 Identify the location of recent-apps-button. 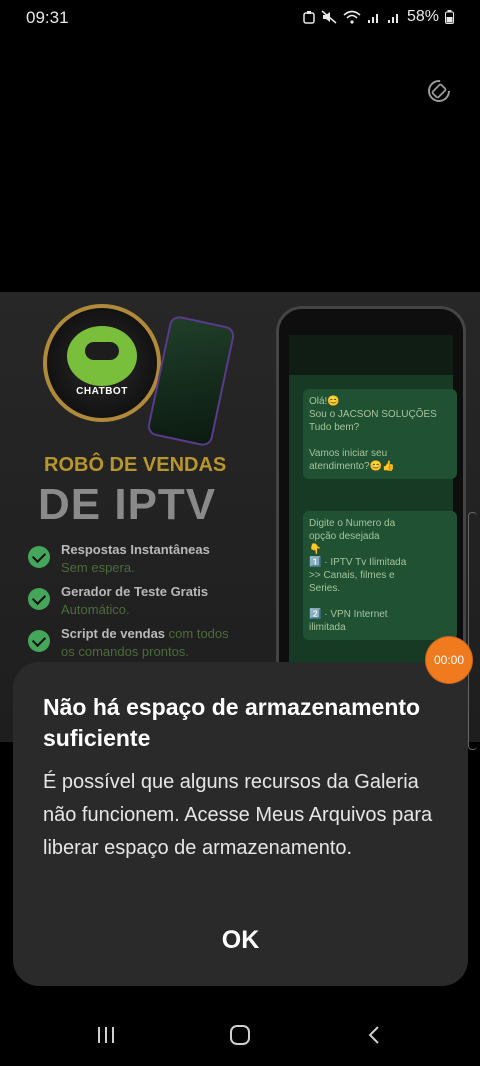
(106, 1035).